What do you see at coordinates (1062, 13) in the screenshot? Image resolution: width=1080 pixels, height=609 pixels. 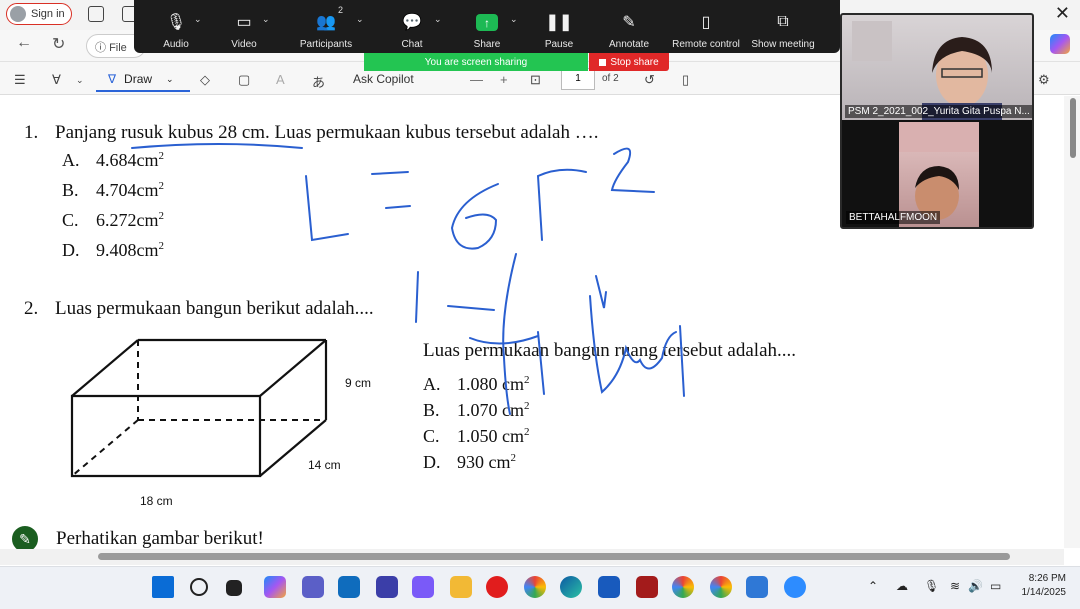 I see `window-close-button: ✕` at bounding box center [1062, 13].